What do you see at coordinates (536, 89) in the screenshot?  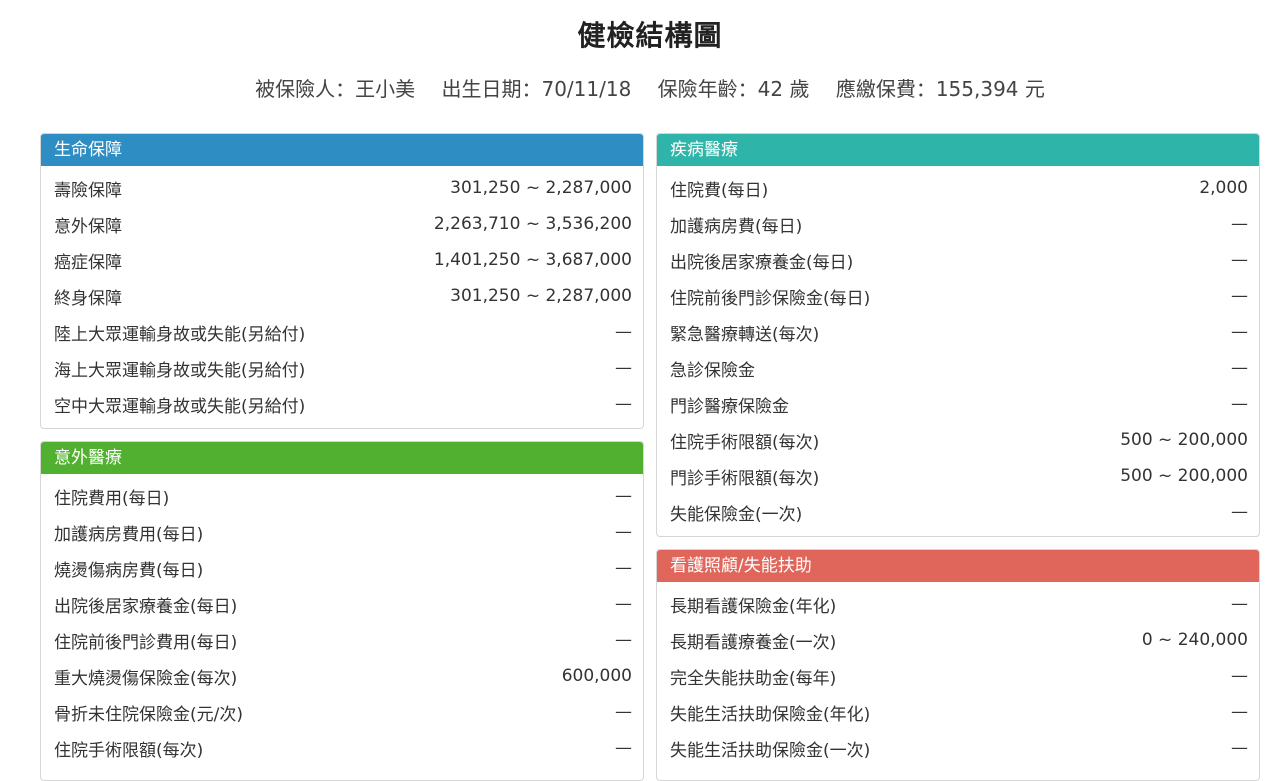 I see `birth-date: 出生日期：70/11/18` at bounding box center [536, 89].